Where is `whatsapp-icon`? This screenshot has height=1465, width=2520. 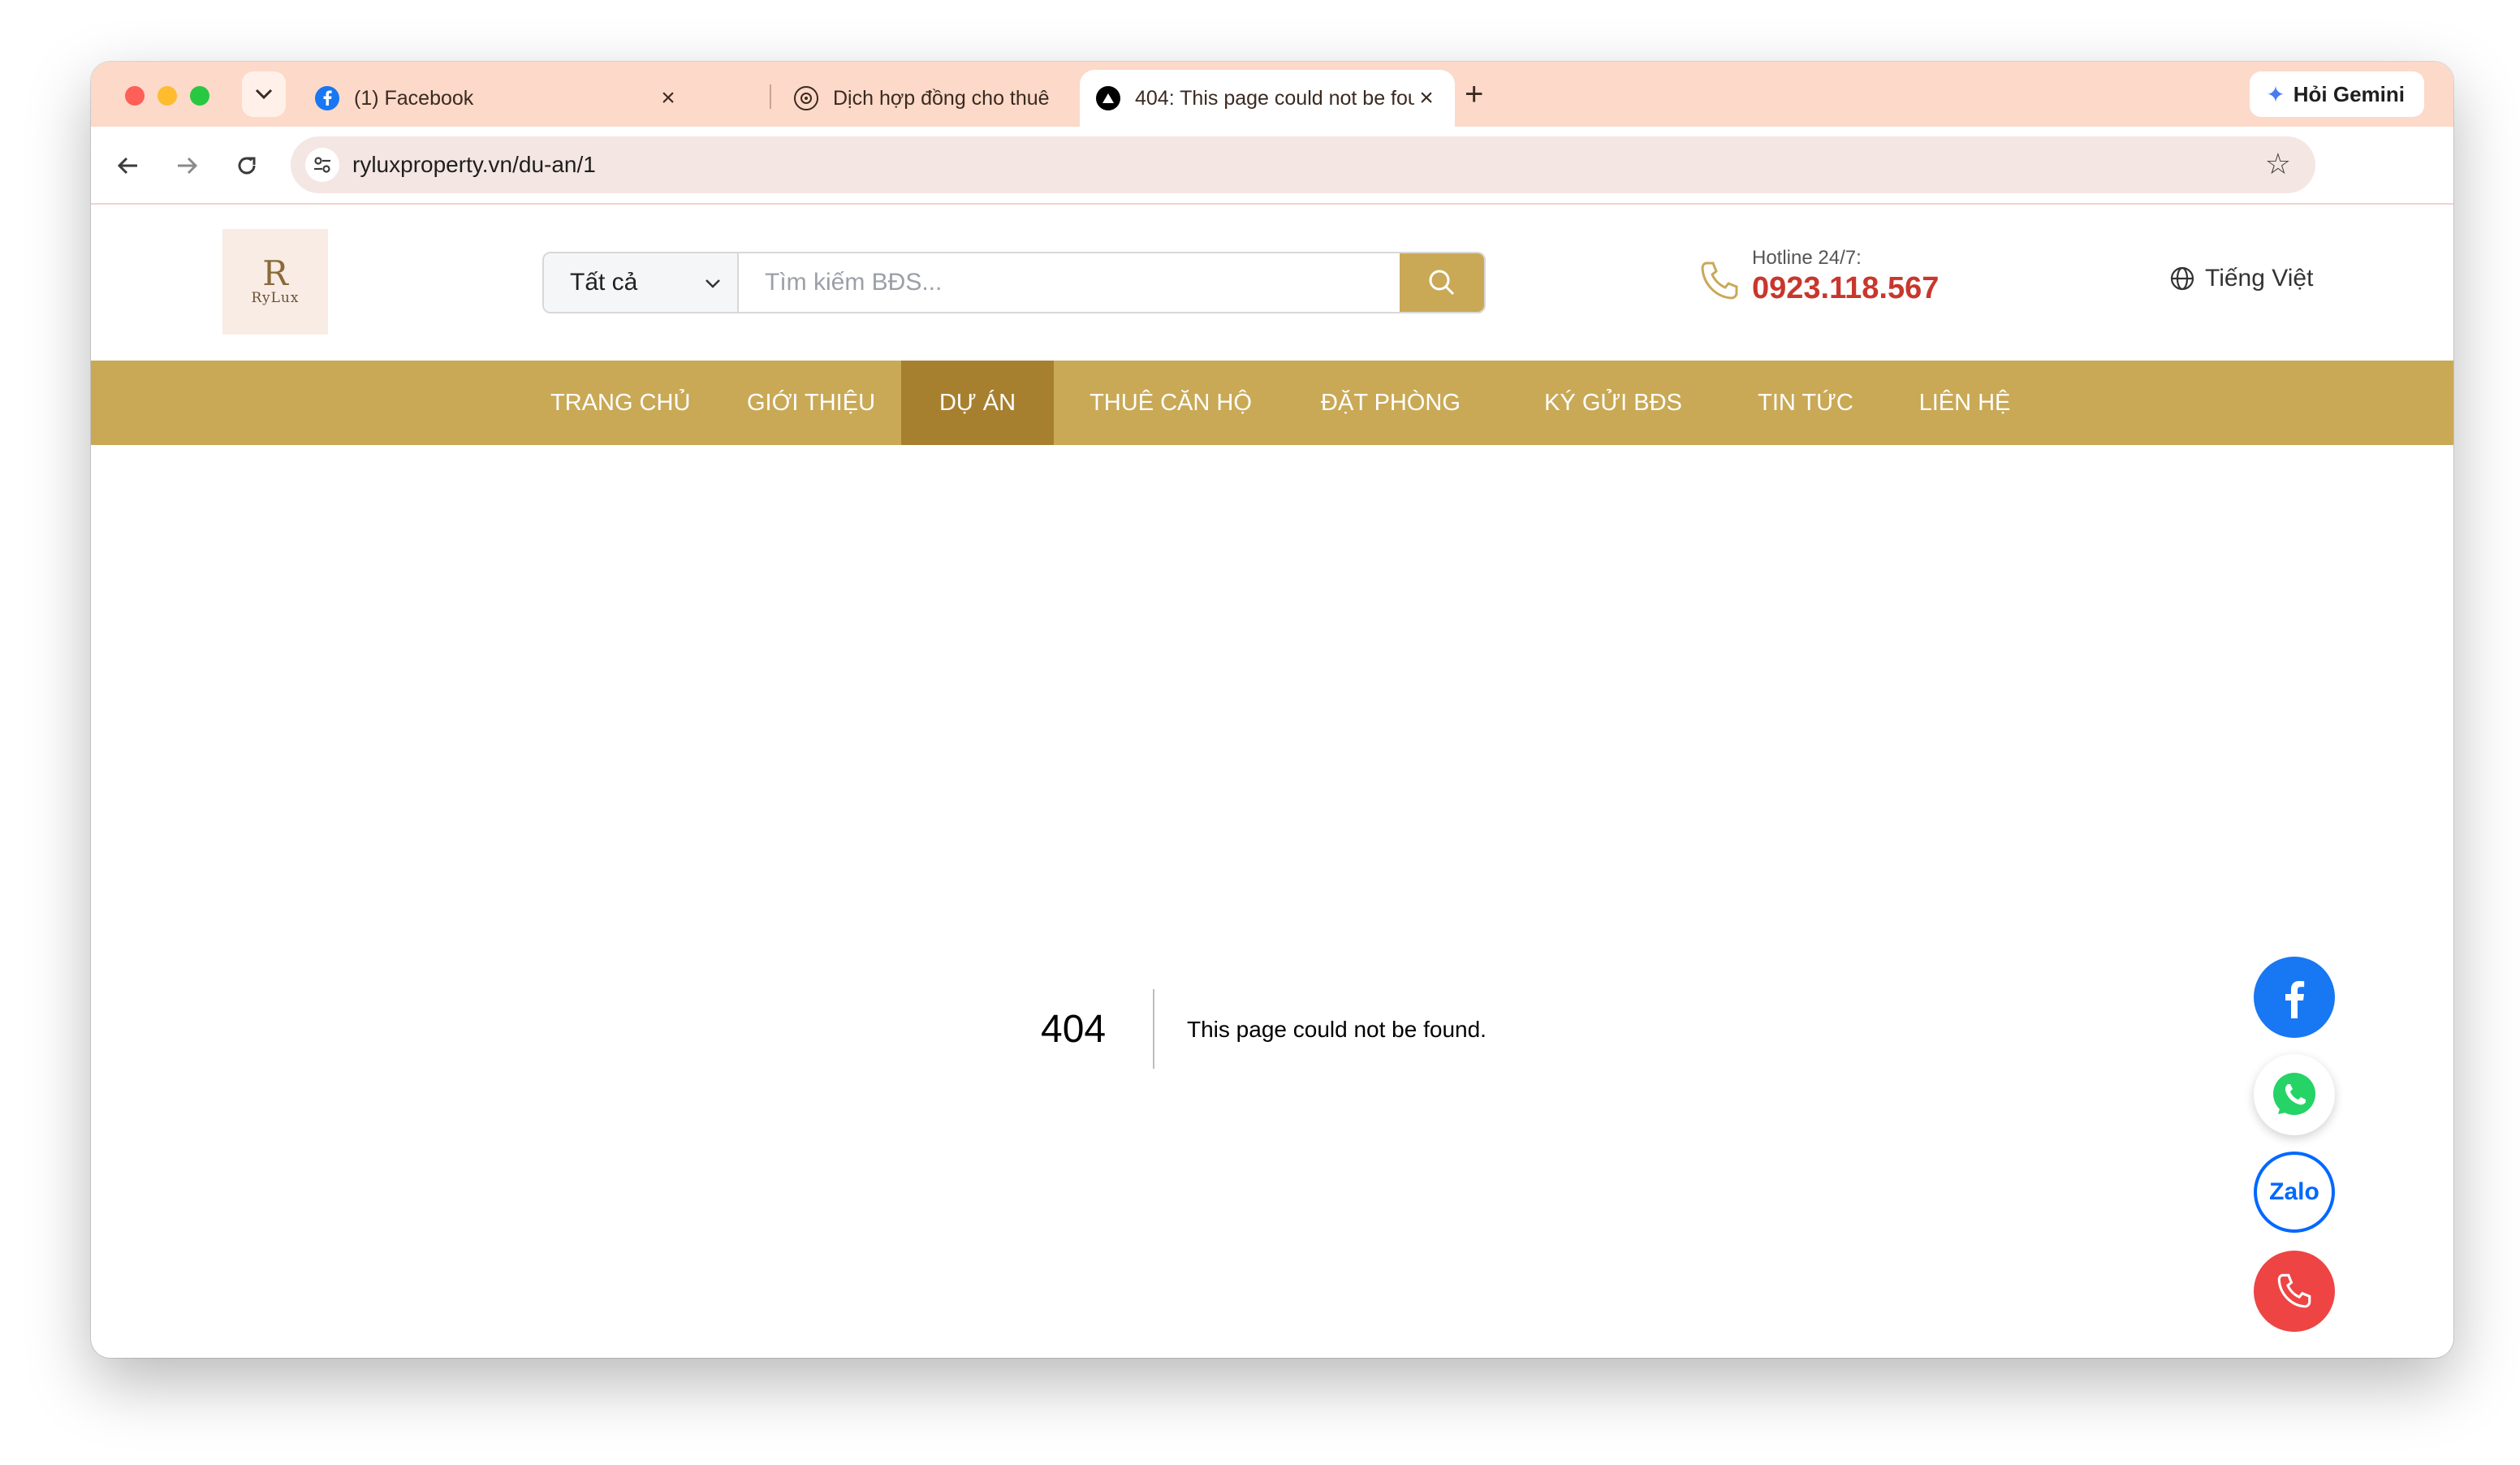 whatsapp-icon is located at coordinates (2294, 1094).